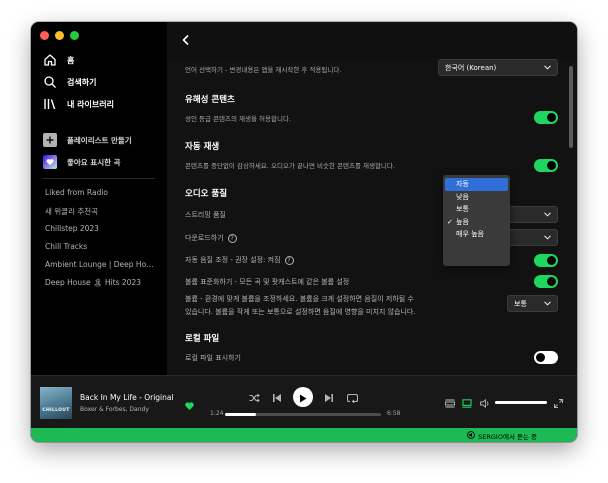 The width and height of the screenshot is (608, 483). I want to click on nav-library-label: 내 라이브러리, so click(90, 104).